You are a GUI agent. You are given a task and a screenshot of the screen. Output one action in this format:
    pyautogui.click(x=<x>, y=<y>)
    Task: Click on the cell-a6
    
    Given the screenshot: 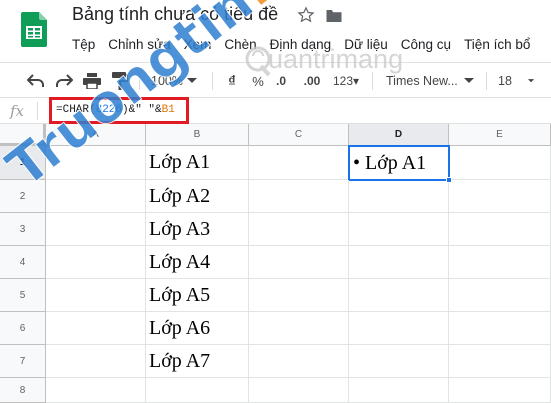 What is the action you would take?
    pyautogui.click(x=96, y=328)
    